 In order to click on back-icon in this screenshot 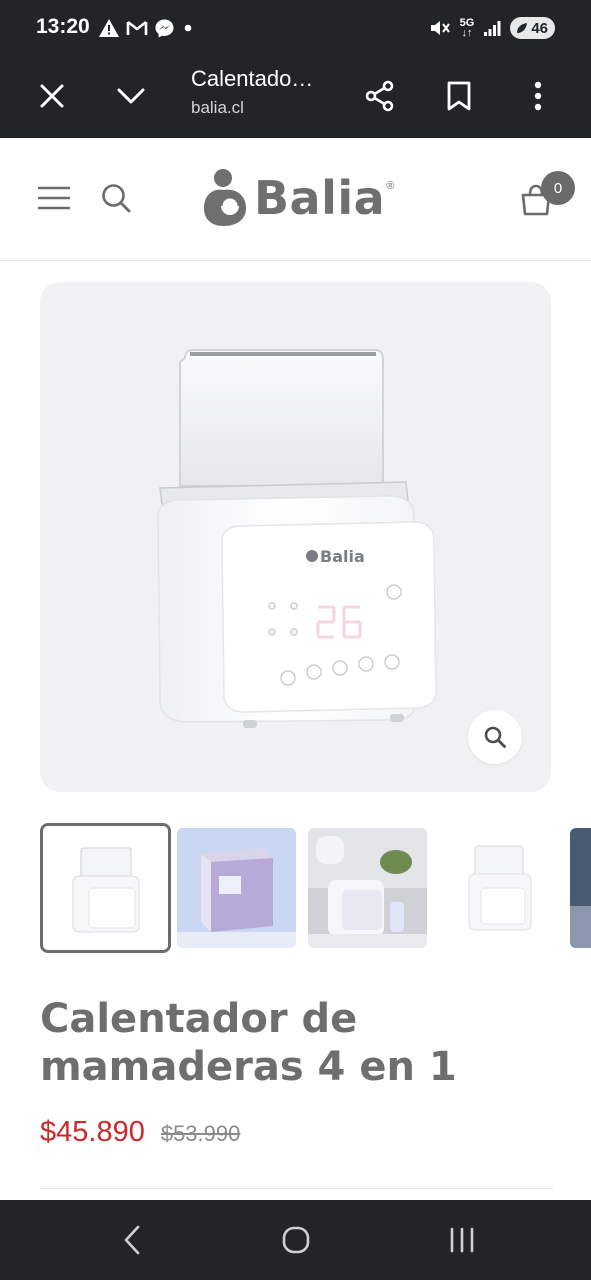, I will do `click(132, 1240)`.